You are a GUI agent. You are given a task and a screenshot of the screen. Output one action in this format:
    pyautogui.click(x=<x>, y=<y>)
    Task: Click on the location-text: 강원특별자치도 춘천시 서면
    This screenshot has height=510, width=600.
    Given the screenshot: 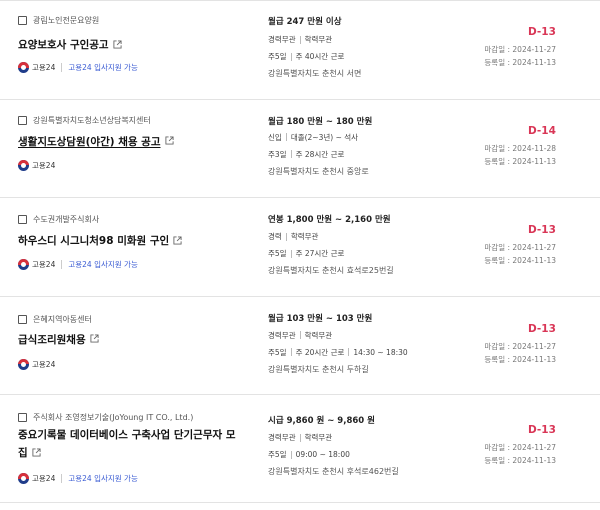 What is the action you would take?
    pyautogui.click(x=315, y=73)
    